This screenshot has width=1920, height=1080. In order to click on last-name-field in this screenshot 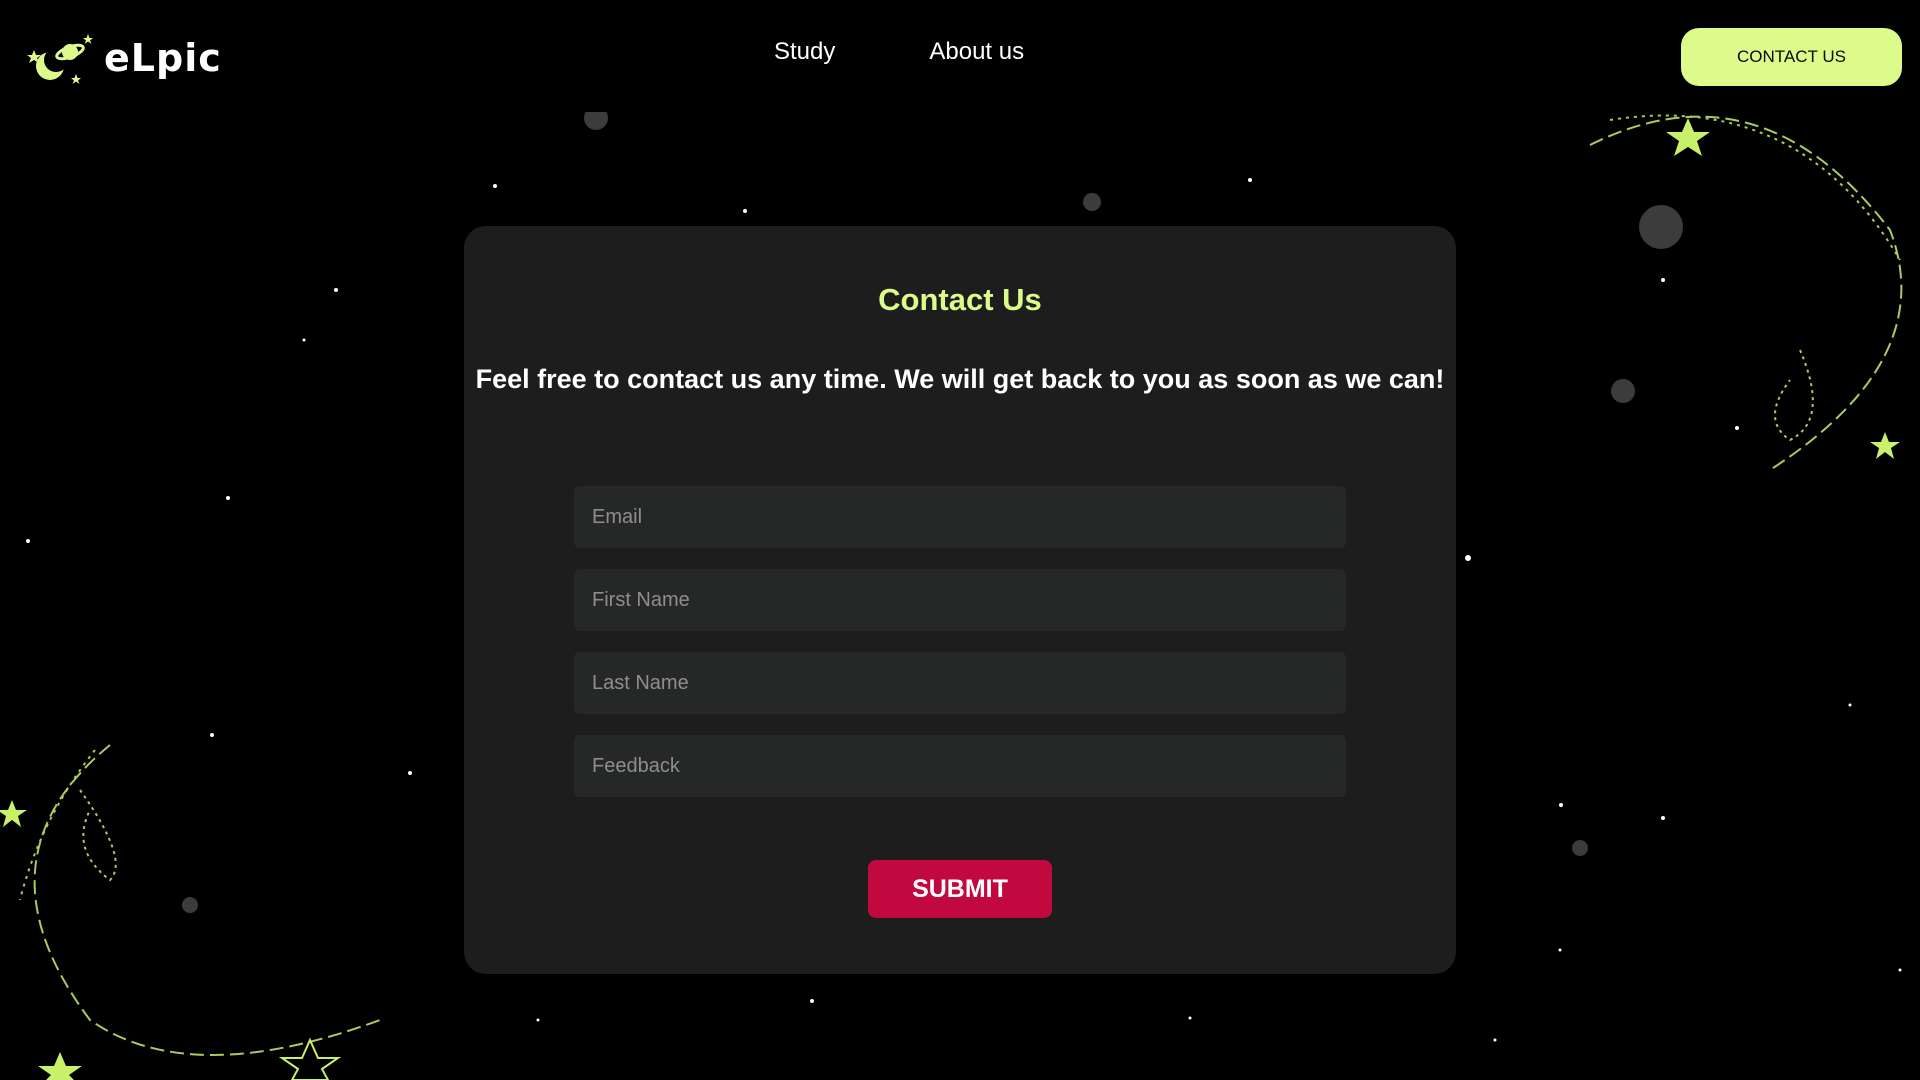, I will do `click(960, 683)`.